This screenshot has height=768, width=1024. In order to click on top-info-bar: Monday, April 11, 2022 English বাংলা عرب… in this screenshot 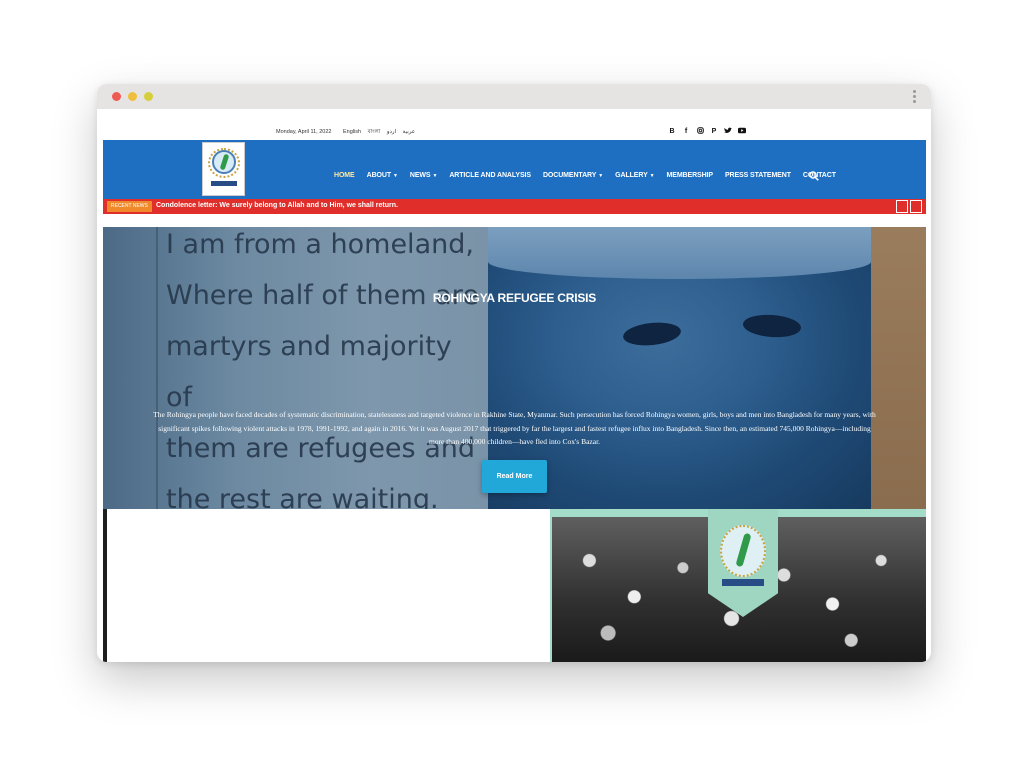, I will do `click(514, 132)`.